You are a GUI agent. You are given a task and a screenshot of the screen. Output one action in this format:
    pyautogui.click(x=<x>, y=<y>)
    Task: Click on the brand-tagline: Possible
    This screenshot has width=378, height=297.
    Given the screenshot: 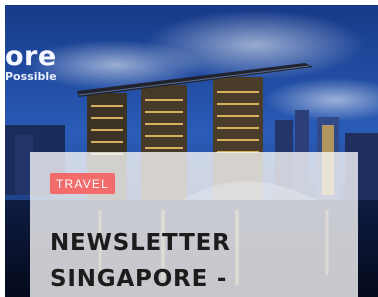 What is the action you would take?
    pyautogui.click(x=31, y=76)
    